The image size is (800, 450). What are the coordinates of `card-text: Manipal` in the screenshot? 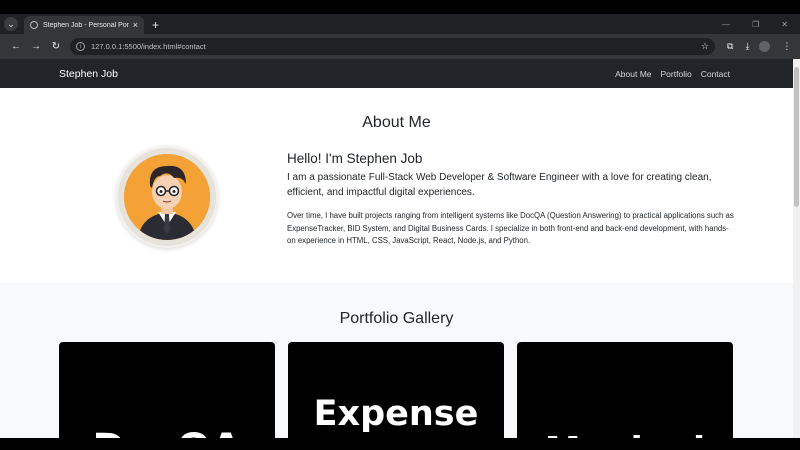 It's located at (625, 434).